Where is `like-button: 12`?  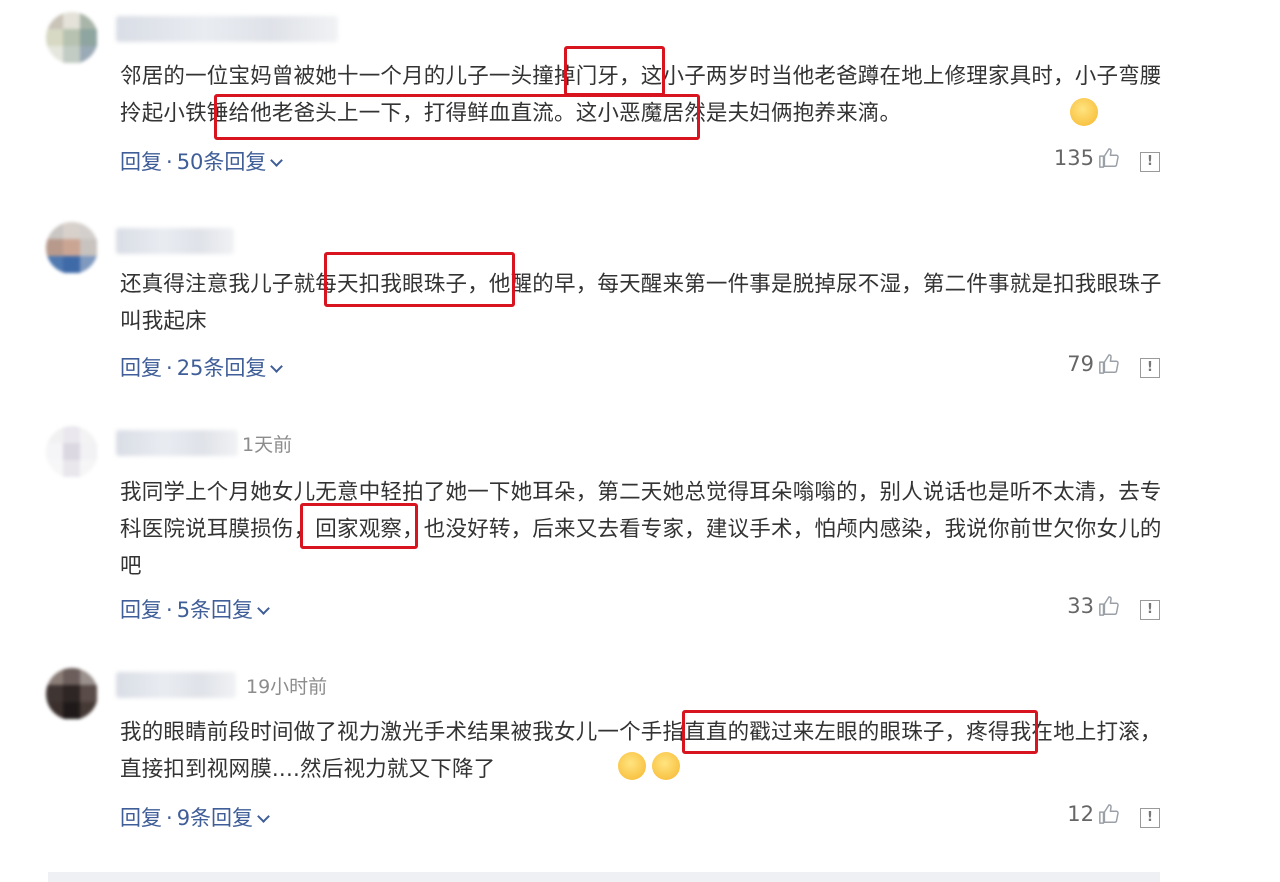 like-button: 12 is located at coordinates (1093, 814).